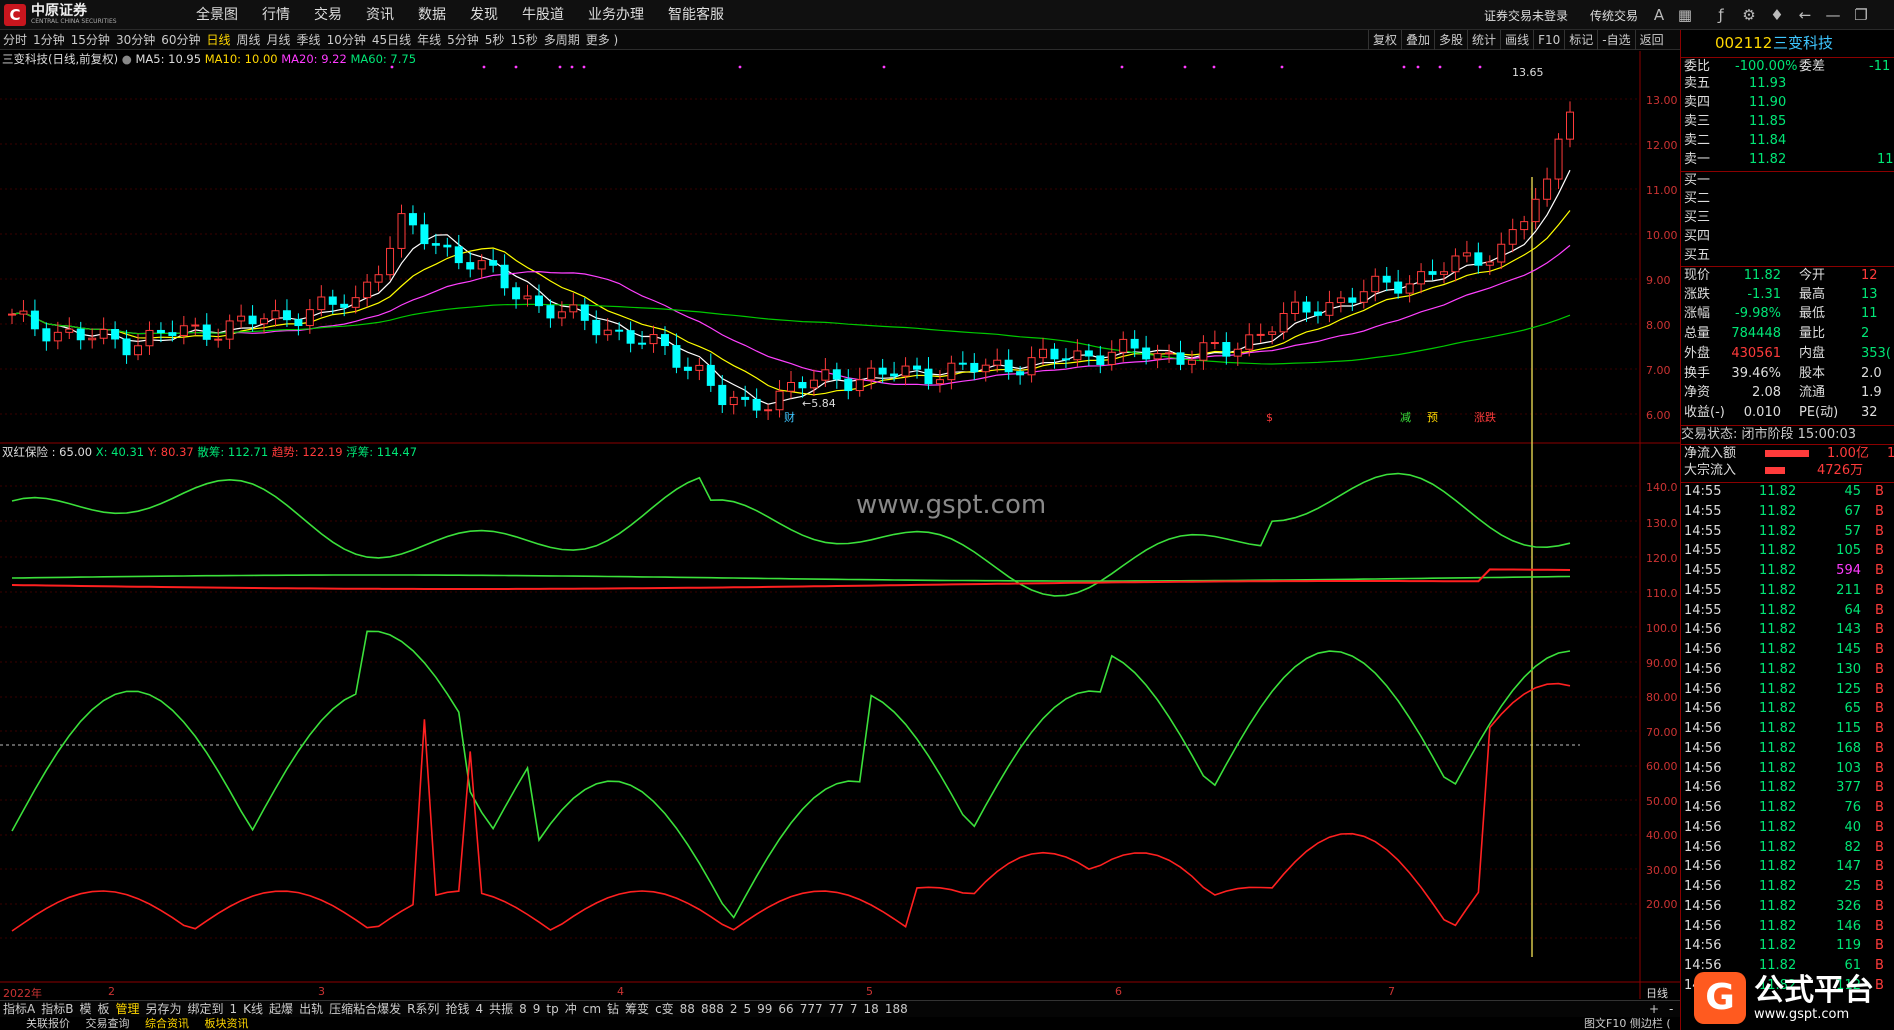 The width and height of the screenshot is (1894, 1030). I want to click on menu-item-news: 资讯, so click(380, 15).